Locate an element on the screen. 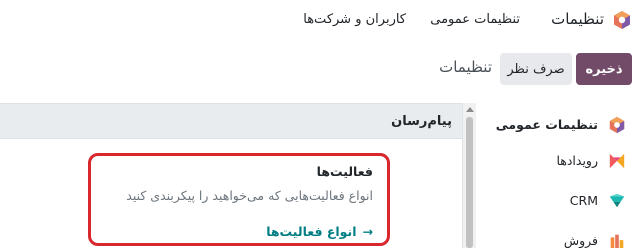 The height and width of the screenshot is (248, 638). section-header: پیام‌رسان is located at coordinates (231, 121).